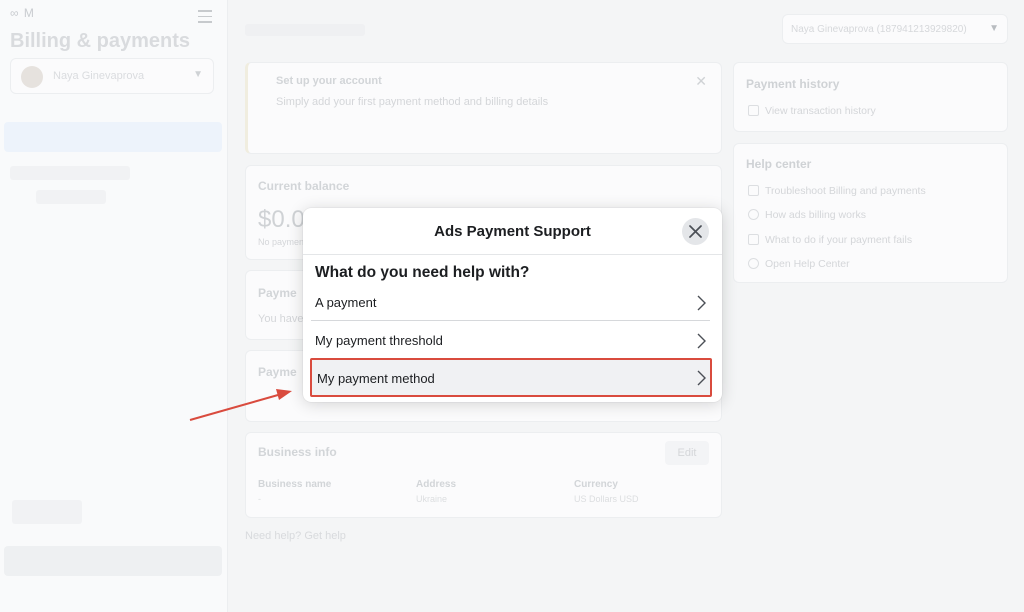  I want to click on option-label: My payment method, so click(376, 378).